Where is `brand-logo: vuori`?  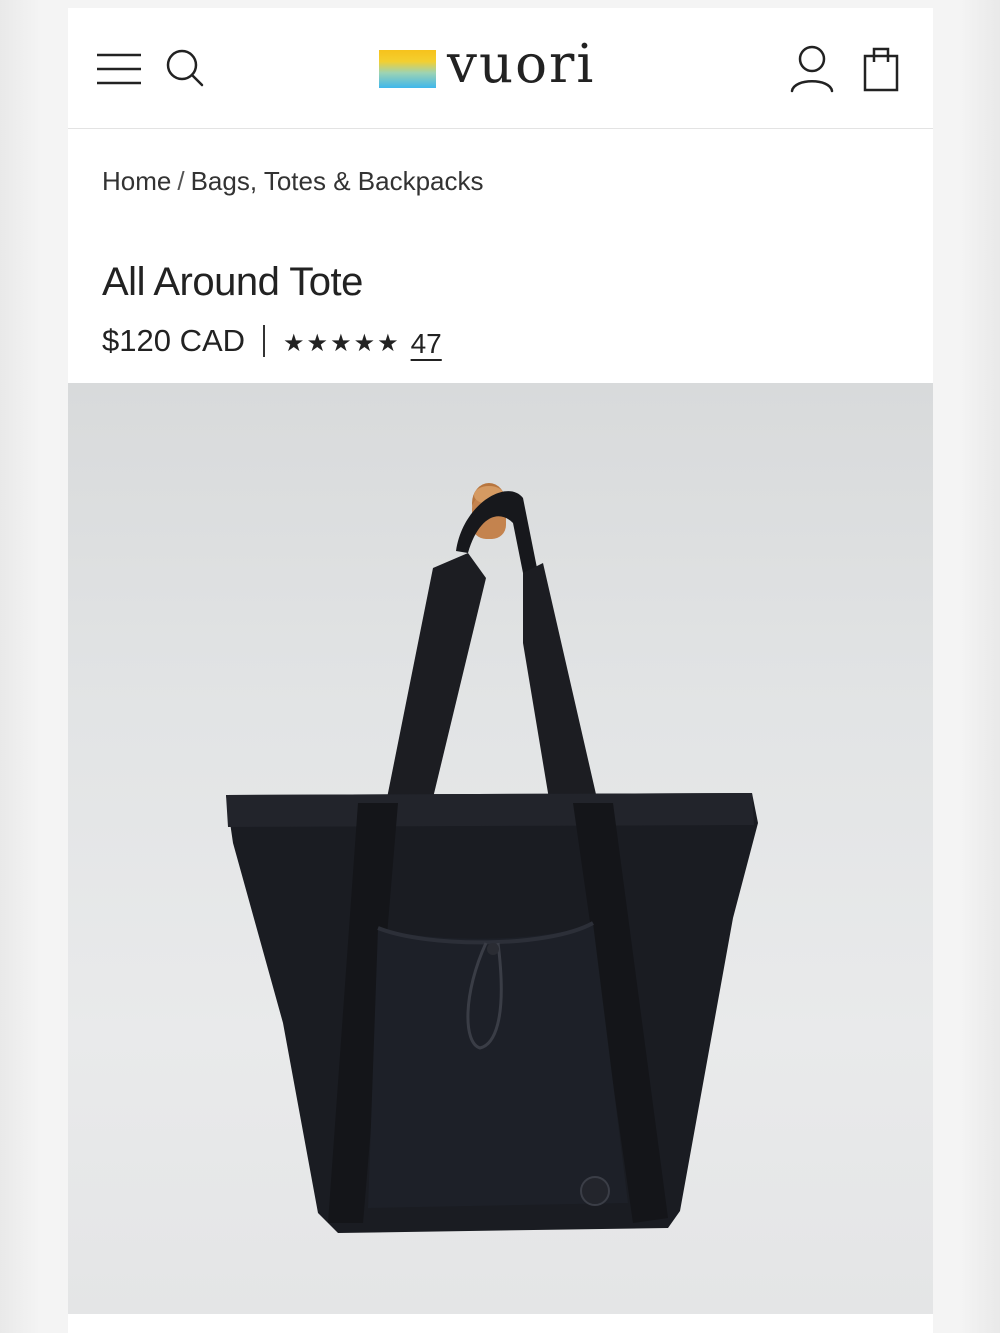 brand-logo: vuori is located at coordinates (501, 66).